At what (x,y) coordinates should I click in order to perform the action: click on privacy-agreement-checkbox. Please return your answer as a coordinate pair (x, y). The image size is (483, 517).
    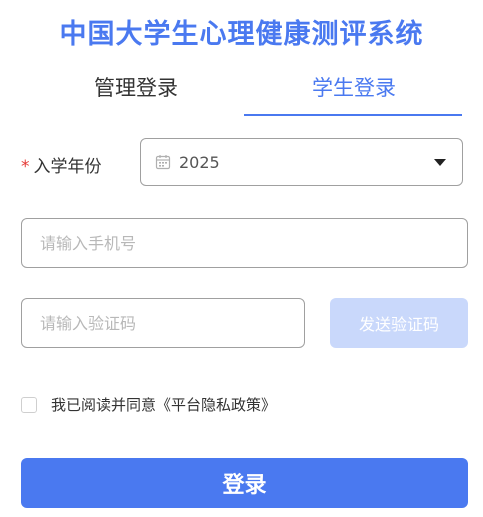
    Looking at the image, I should click on (29, 404).